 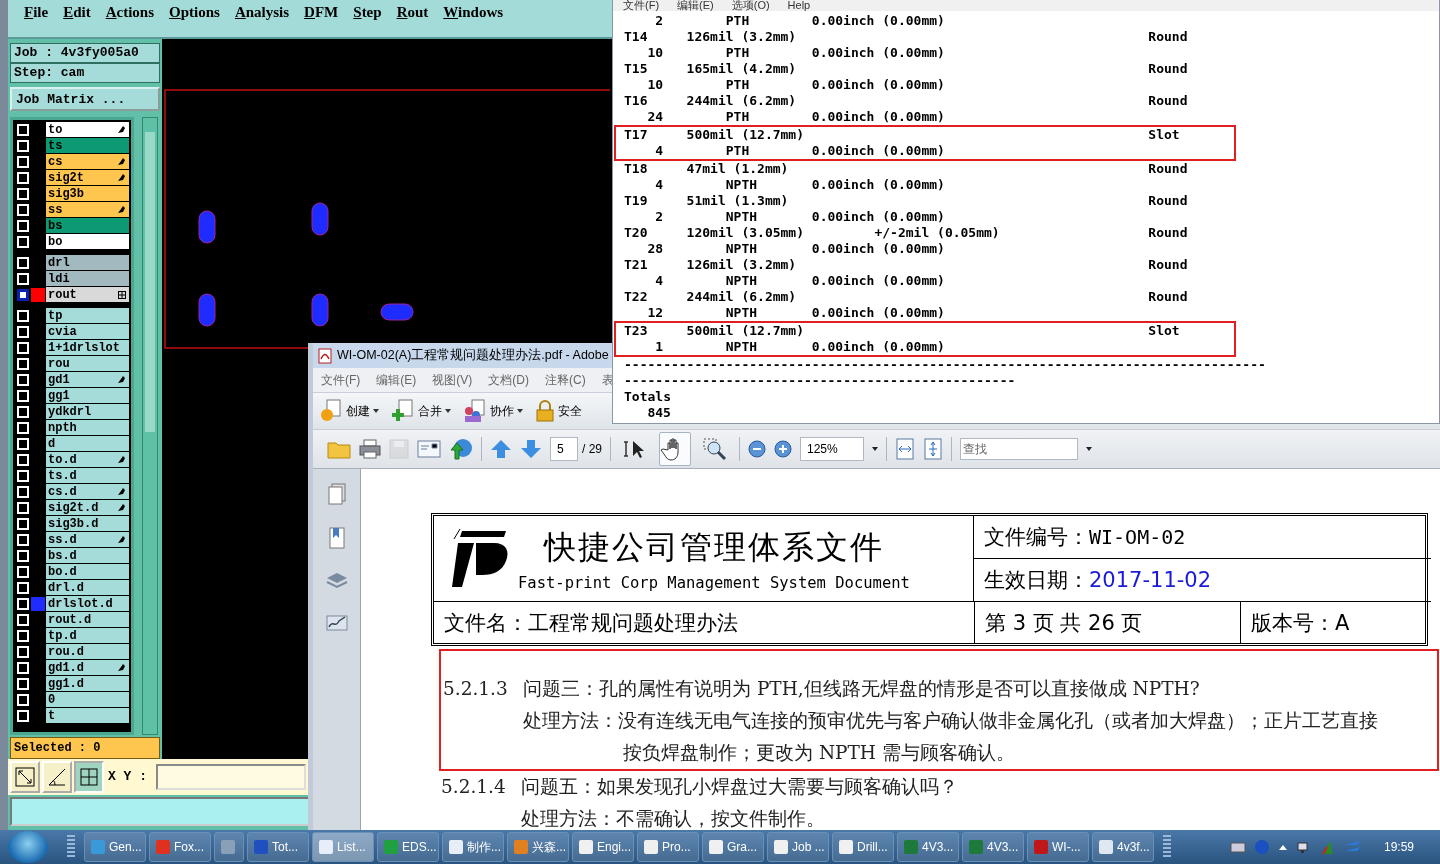 What do you see at coordinates (558, 411) in the screenshot?
I see `task-button: 安全` at bounding box center [558, 411].